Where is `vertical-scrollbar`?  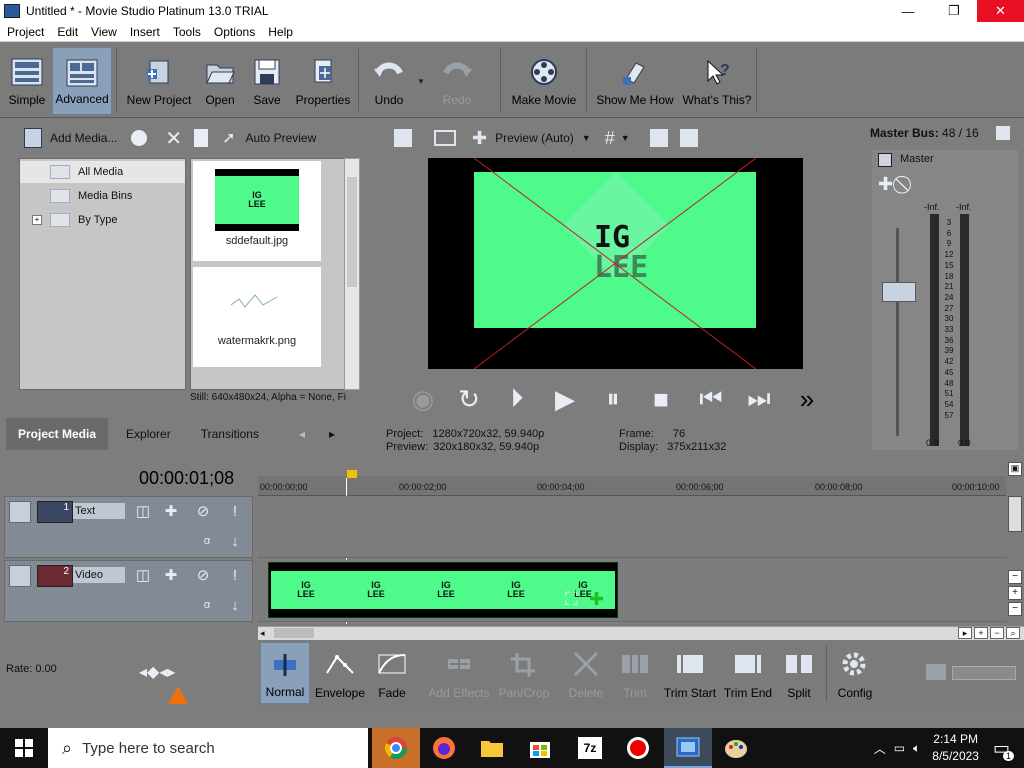 vertical-scrollbar is located at coordinates (1015, 514).